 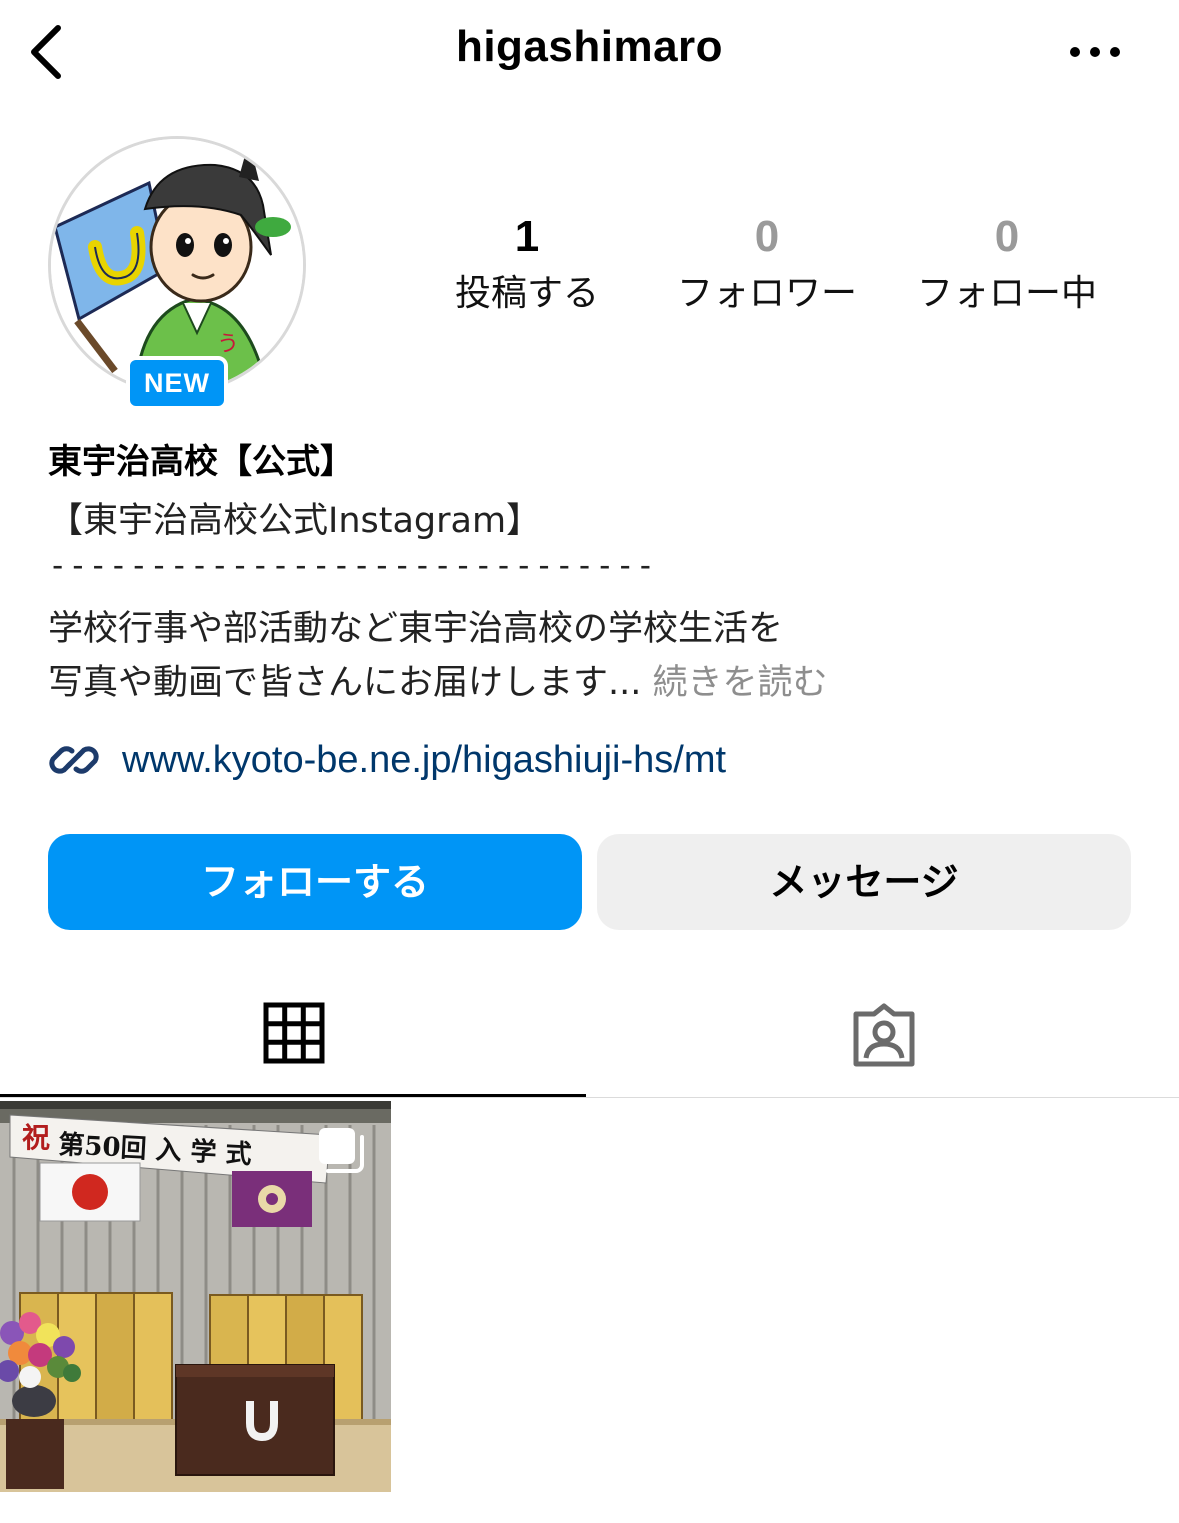 What do you see at coordinates (228, 344) in the screenshot?
I see `svg-text: う` at bounding box center [228, 344].